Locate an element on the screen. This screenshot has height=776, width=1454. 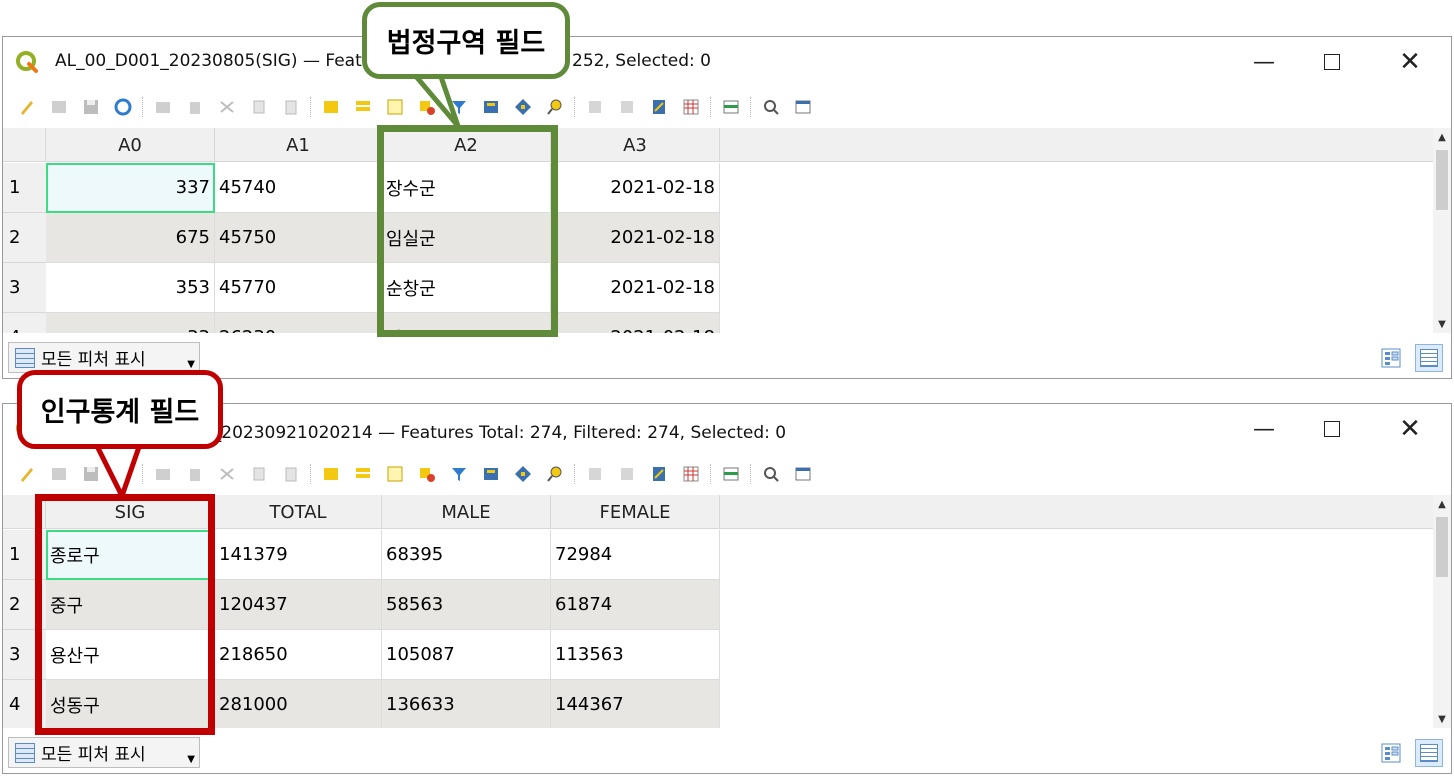
table-cell: 141379 is located at coordinates (298, 555).